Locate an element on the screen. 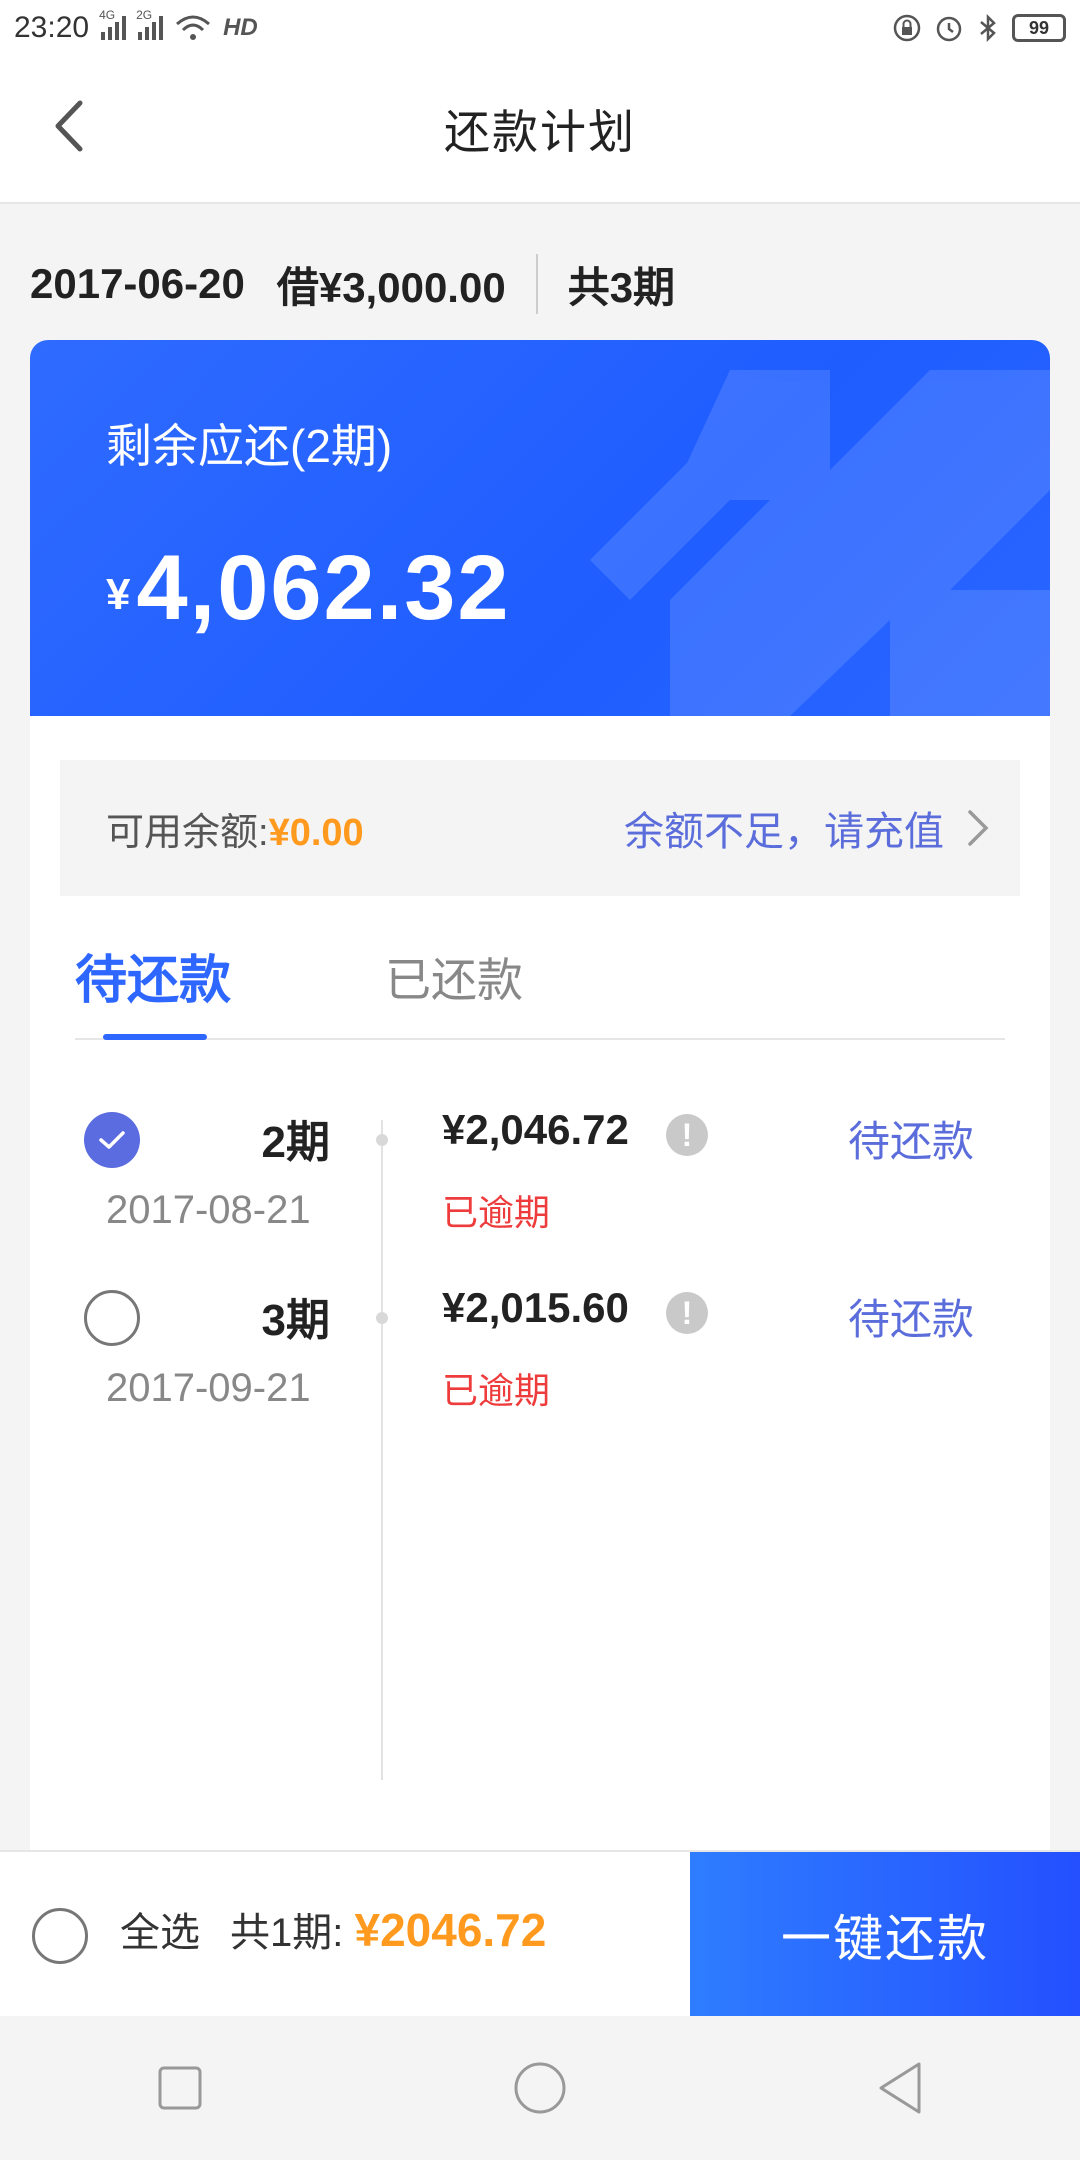 Image resolution: width=1080 pixels, height=2160 pixels. back-button is located at coordinates (69, 126).